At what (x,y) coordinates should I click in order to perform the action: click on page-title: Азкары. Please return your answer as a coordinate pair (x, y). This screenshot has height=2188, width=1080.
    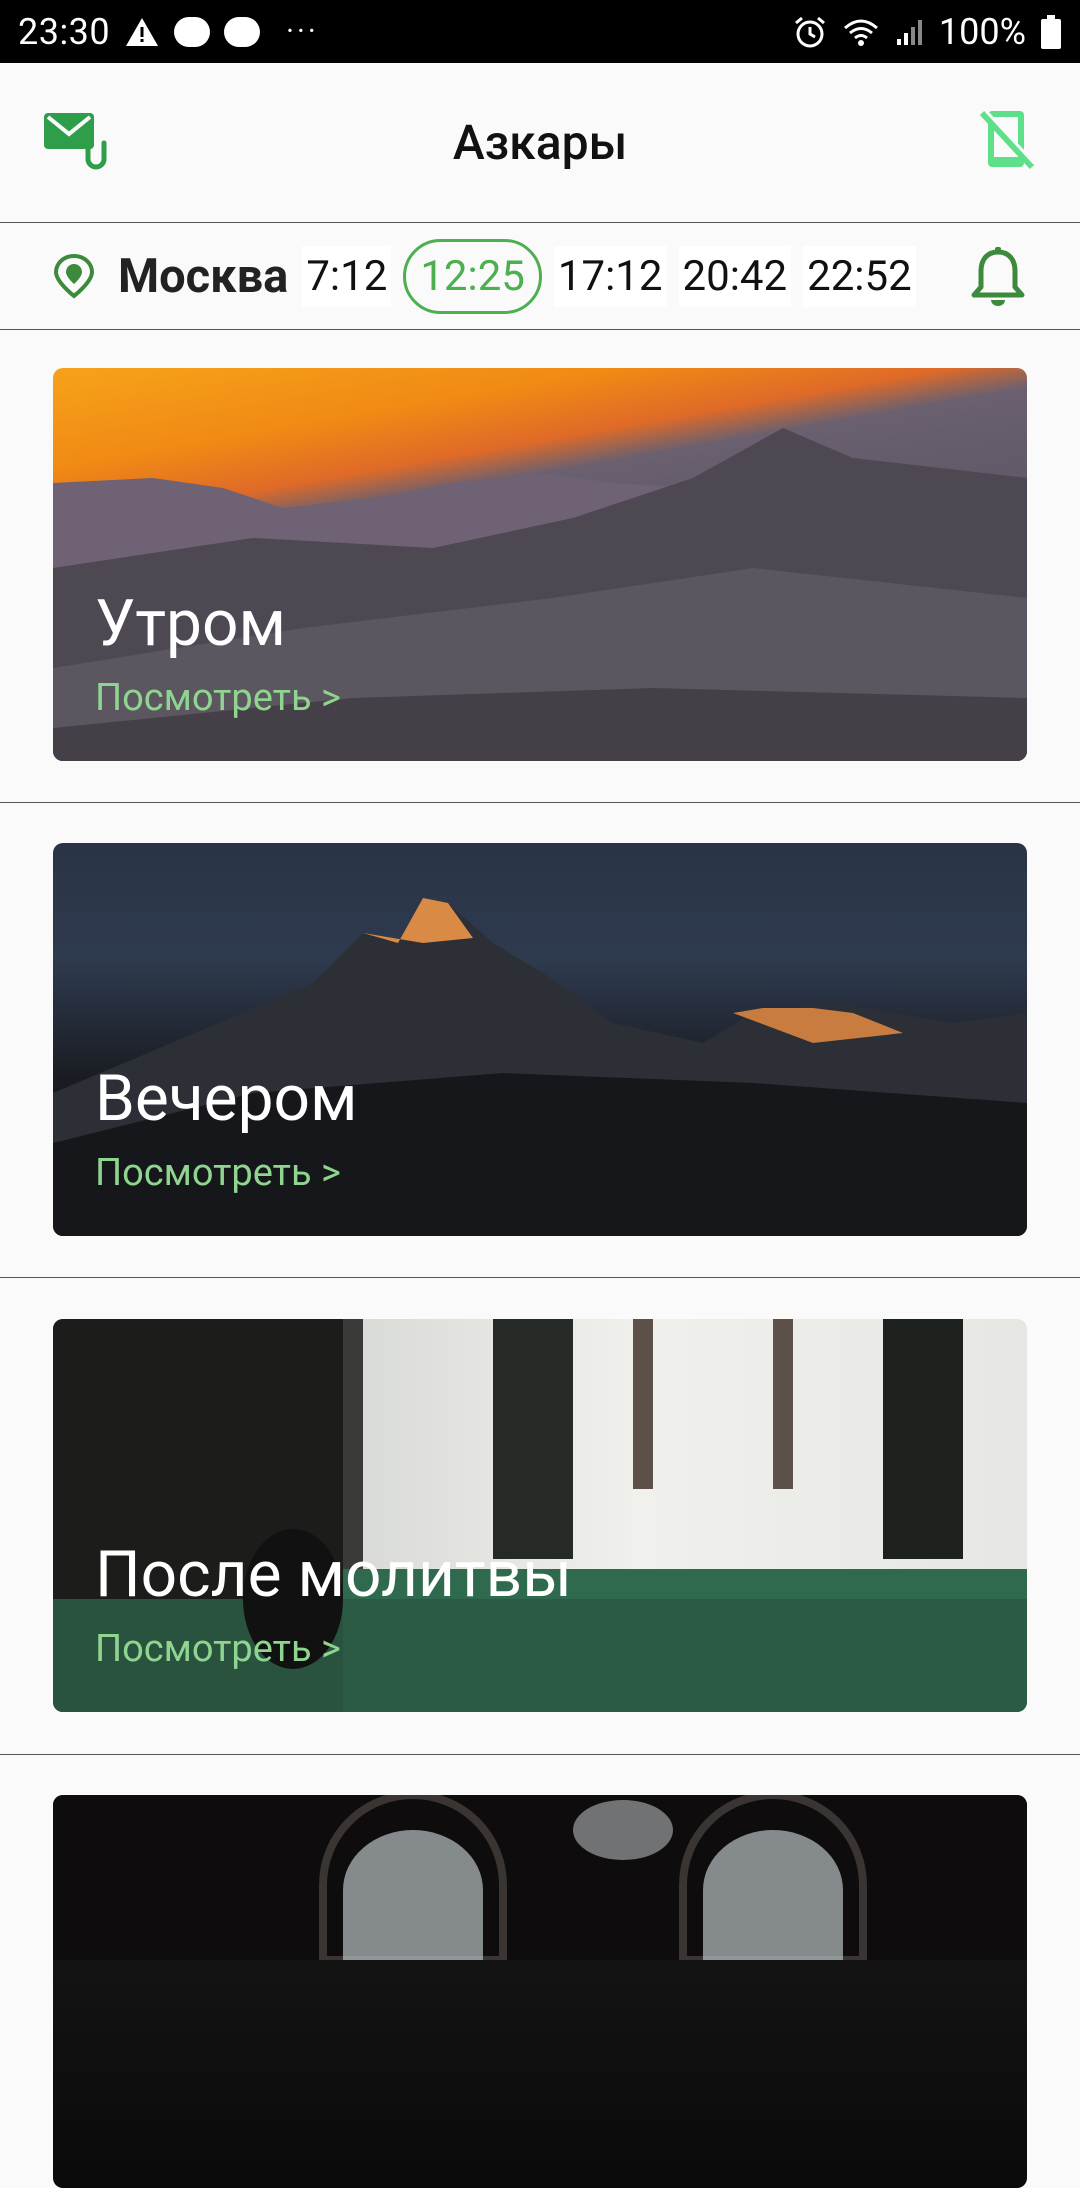
    Looking at the image, I should click on (540, 142).